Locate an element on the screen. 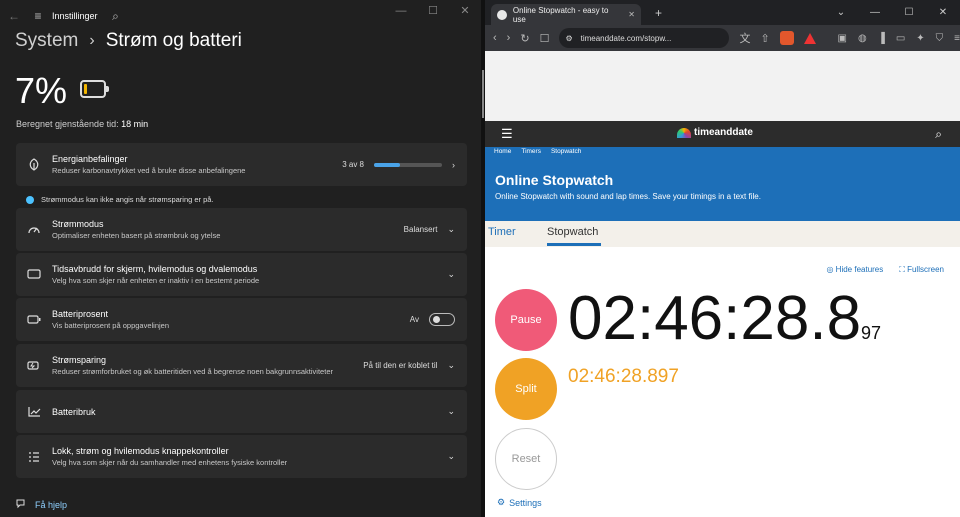 This screenshot has height=517, width=960. window-controls: — ☐ ✕ is located at coordinates (433, 14).